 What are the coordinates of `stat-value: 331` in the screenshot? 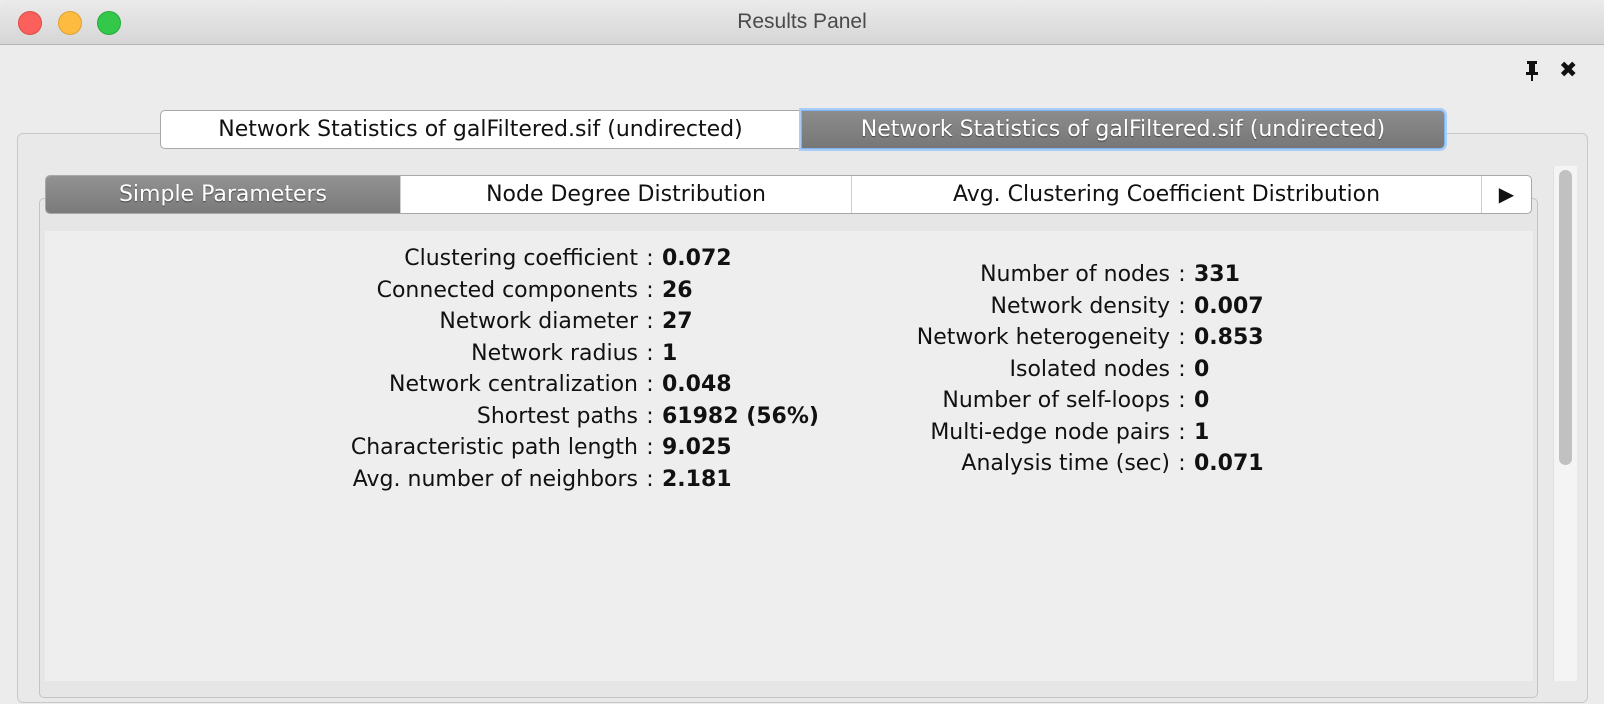 It's located at (1217, 274).